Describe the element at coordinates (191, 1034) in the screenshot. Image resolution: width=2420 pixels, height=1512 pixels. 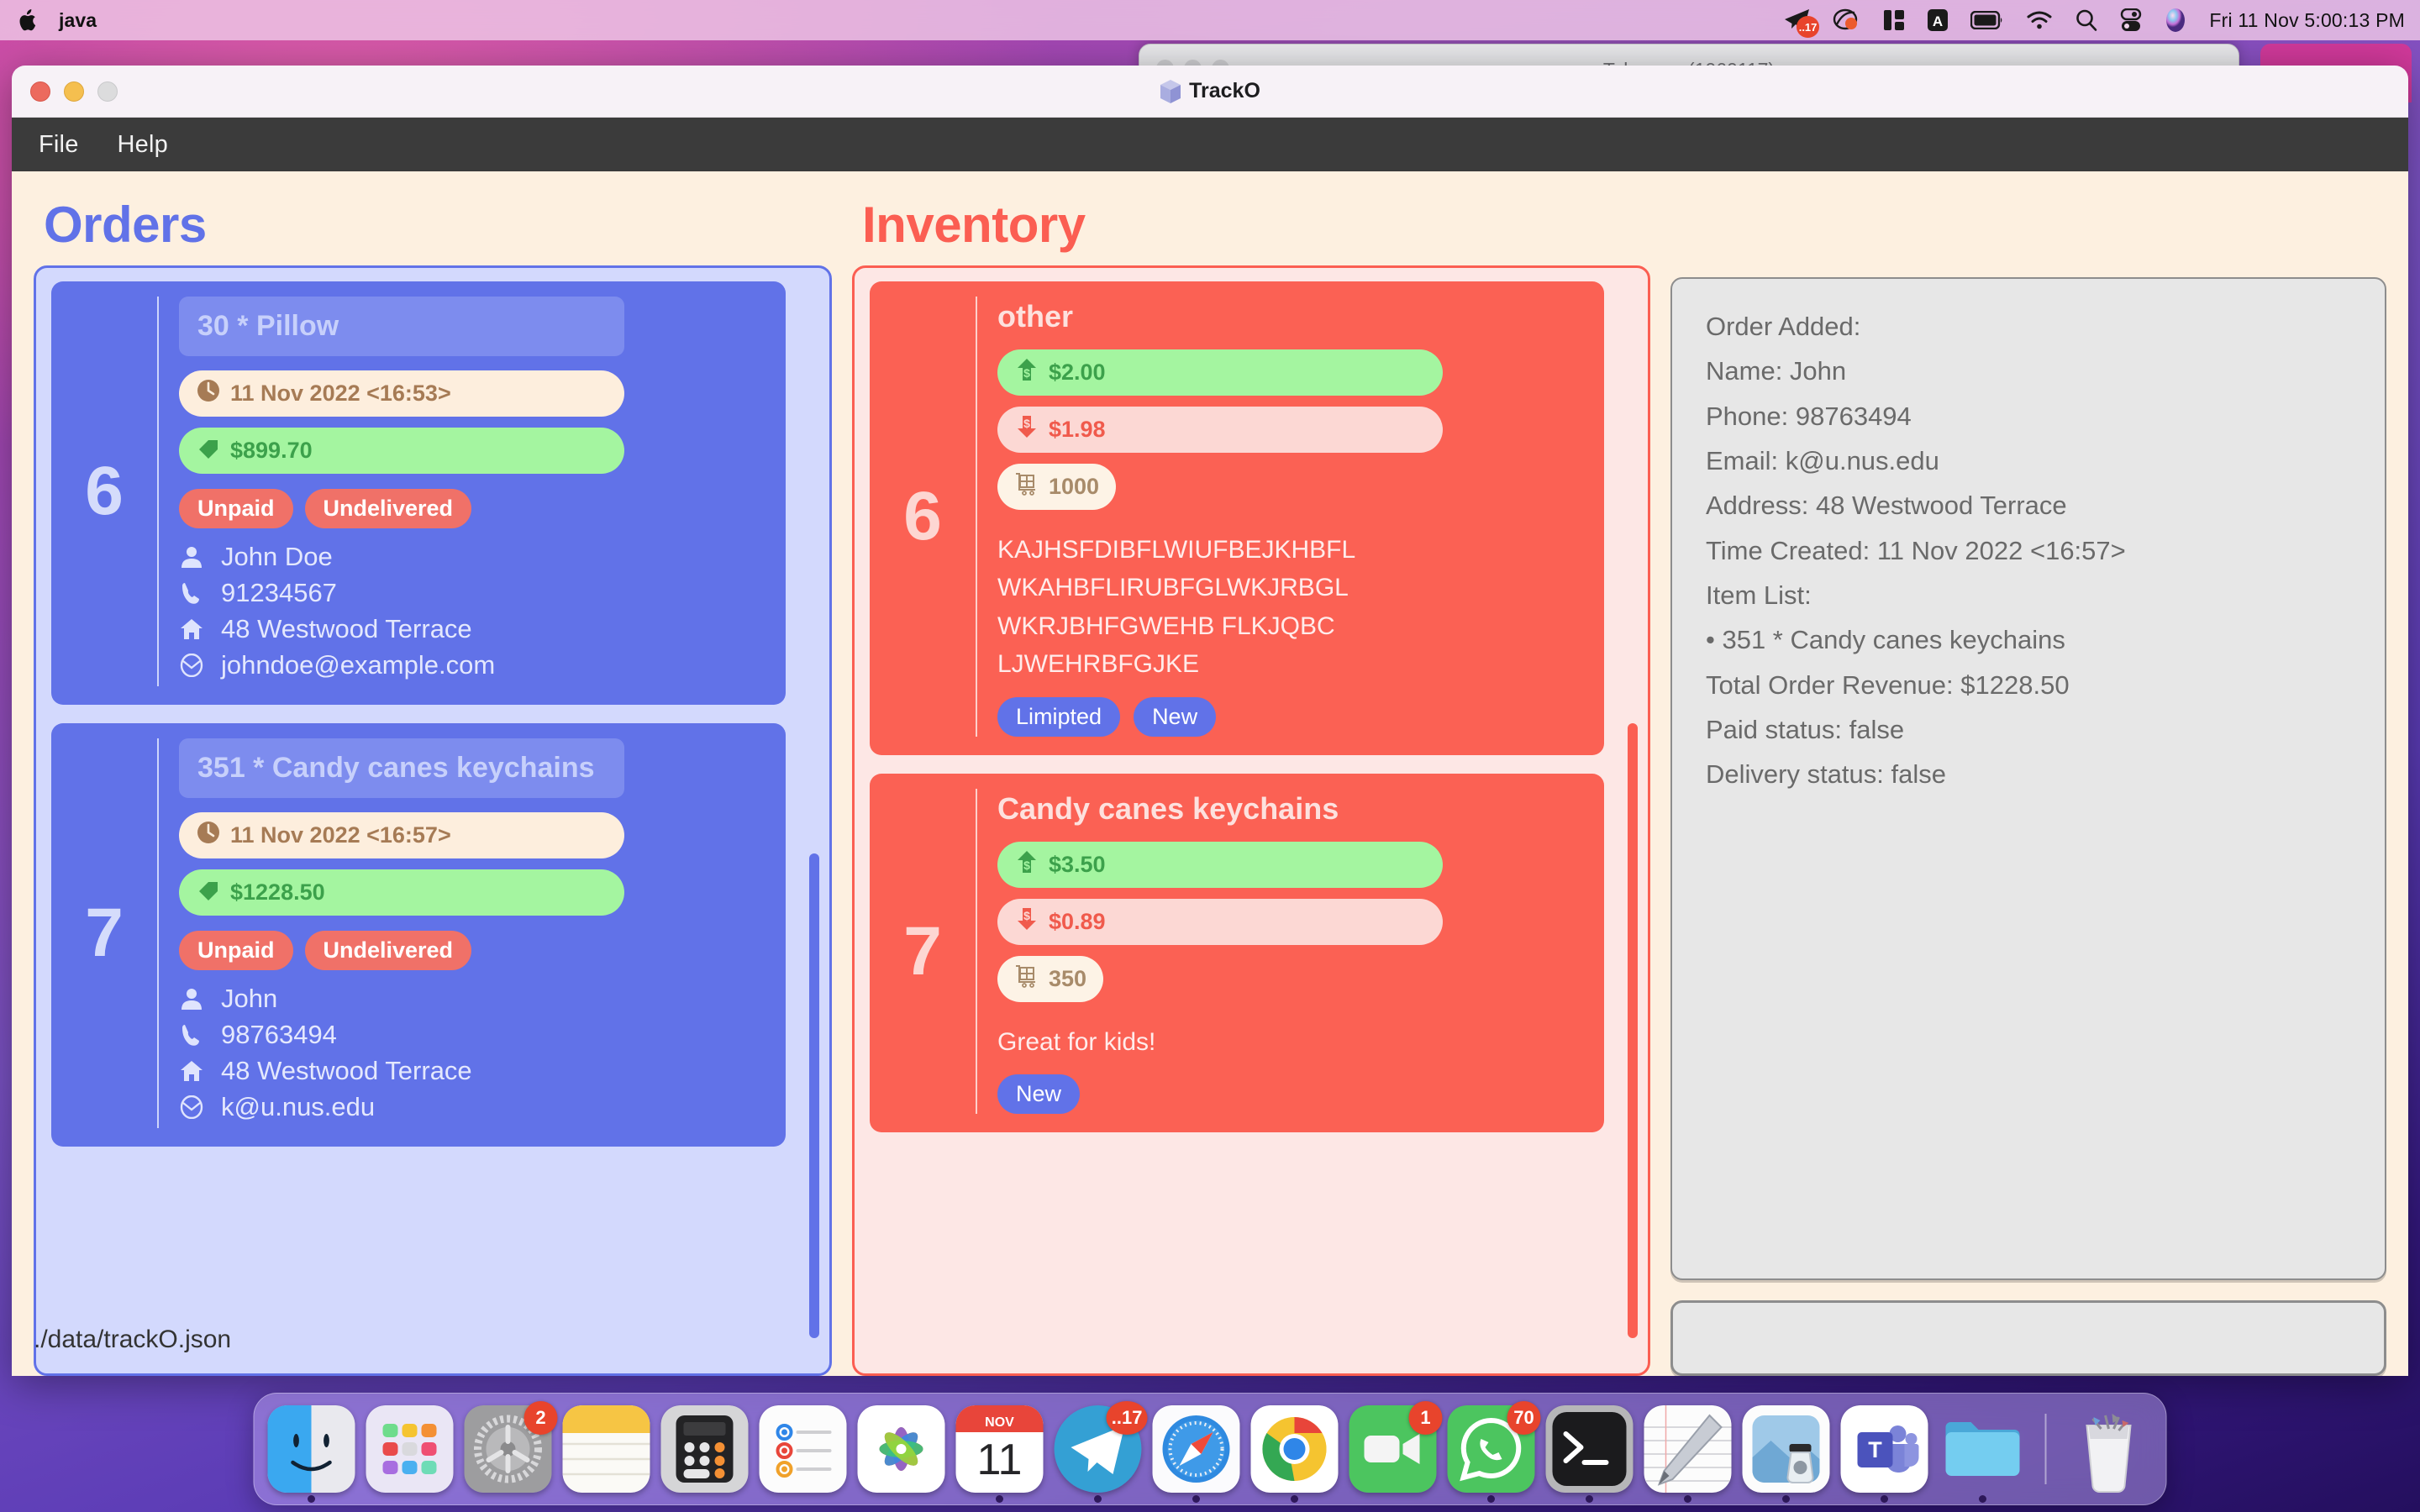
I see `phone-icon` at that location.